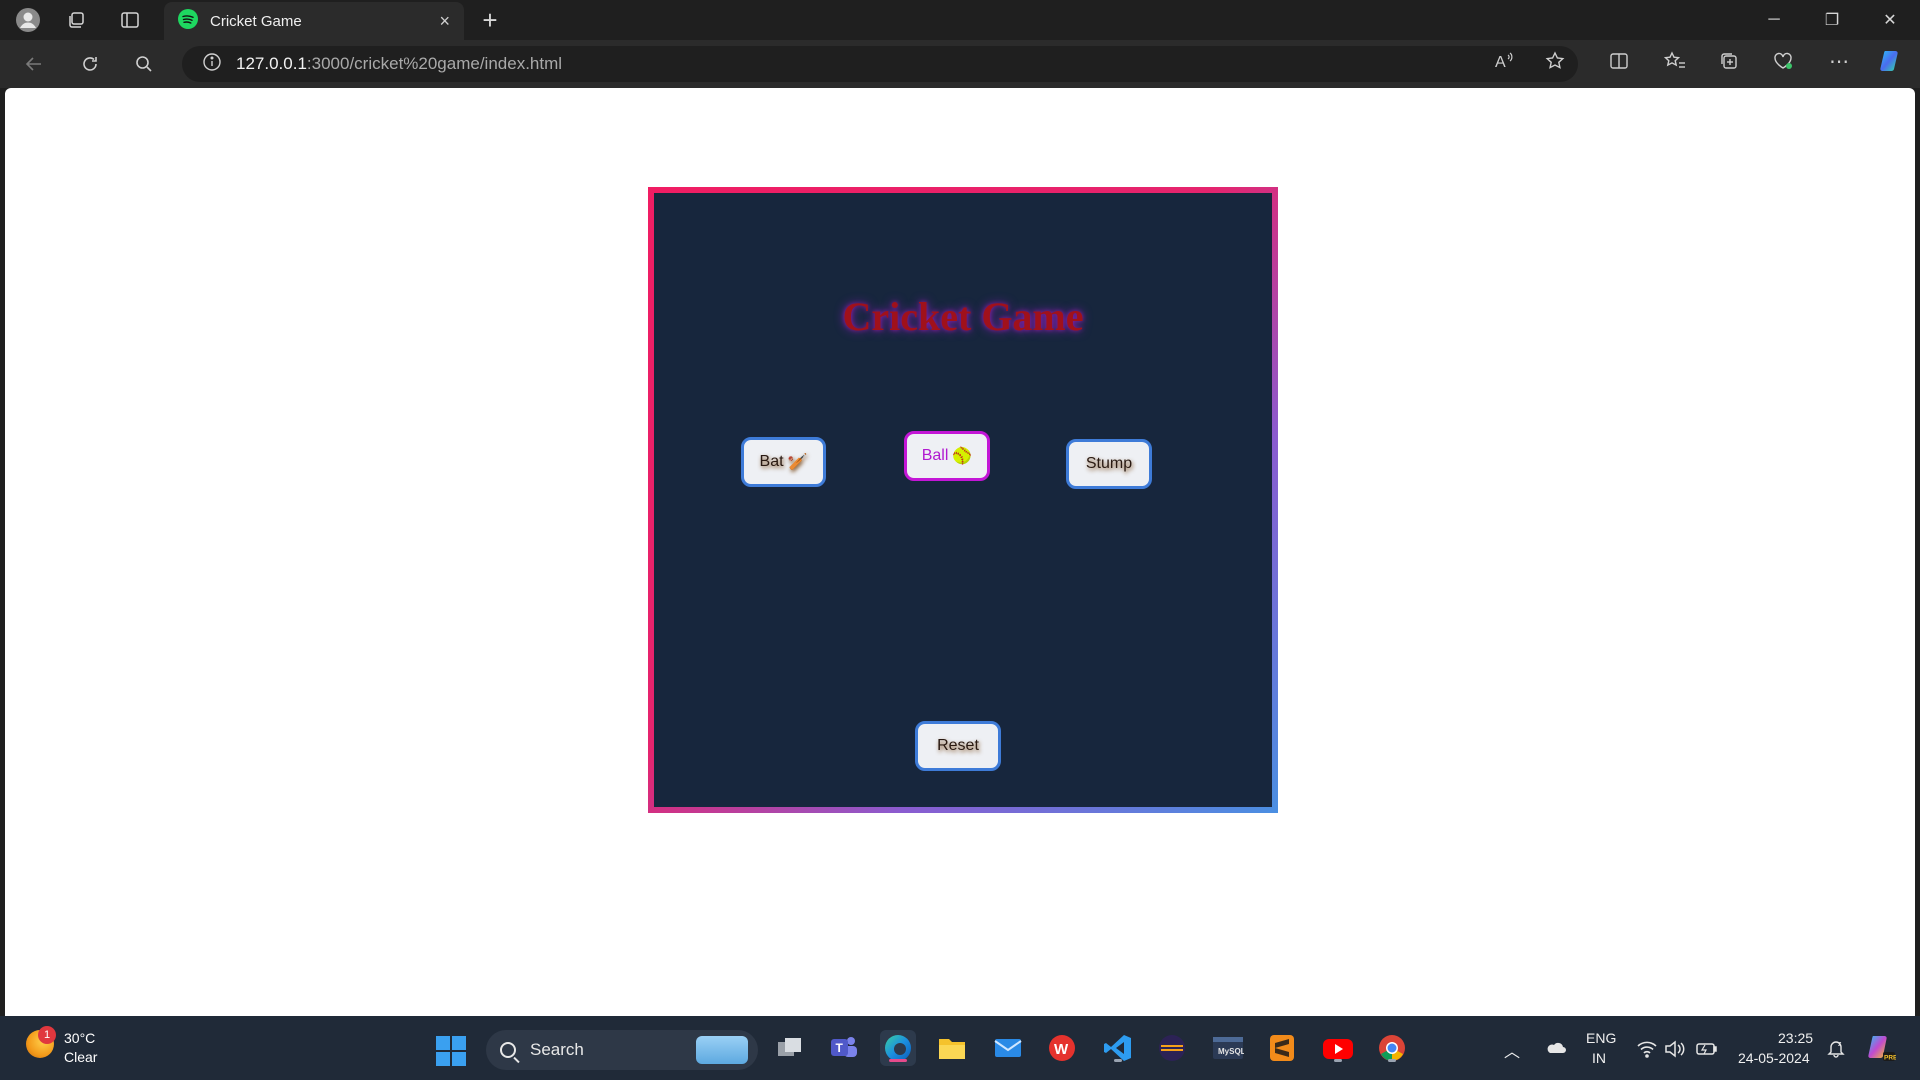 The height and width of the screenshot is (1080, 1920). What do you see at coordinates (1795, 1038) in the screenshot?
I see `clock-time: 23:25` at bounding box center [1795, 1038].